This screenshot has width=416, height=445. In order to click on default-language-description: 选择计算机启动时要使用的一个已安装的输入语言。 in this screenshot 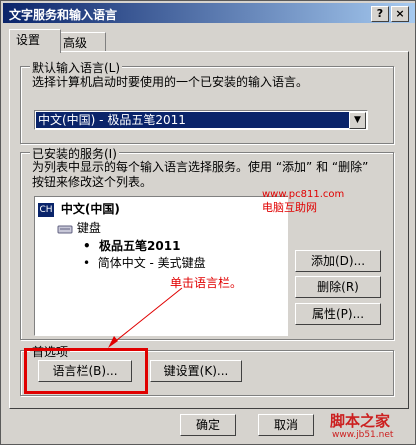, I will do `click(170, 82)`.